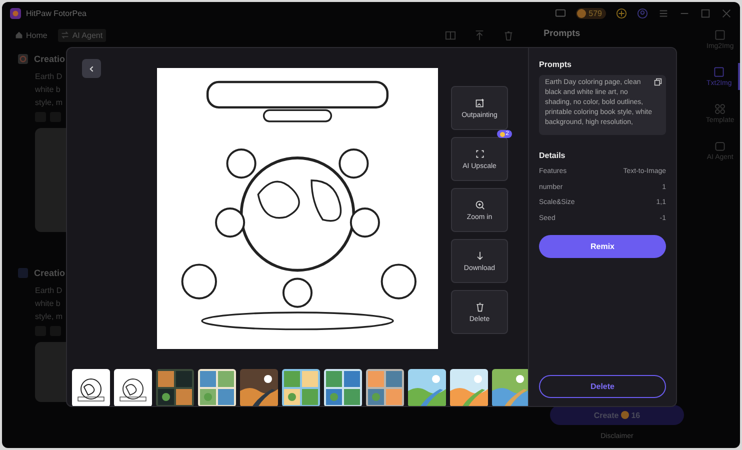 The image size is (742, 450). What do you see at coordinates (602, 246) in the screenshot?
I see `remix-button: Remix` at bounding box center [602, 246].